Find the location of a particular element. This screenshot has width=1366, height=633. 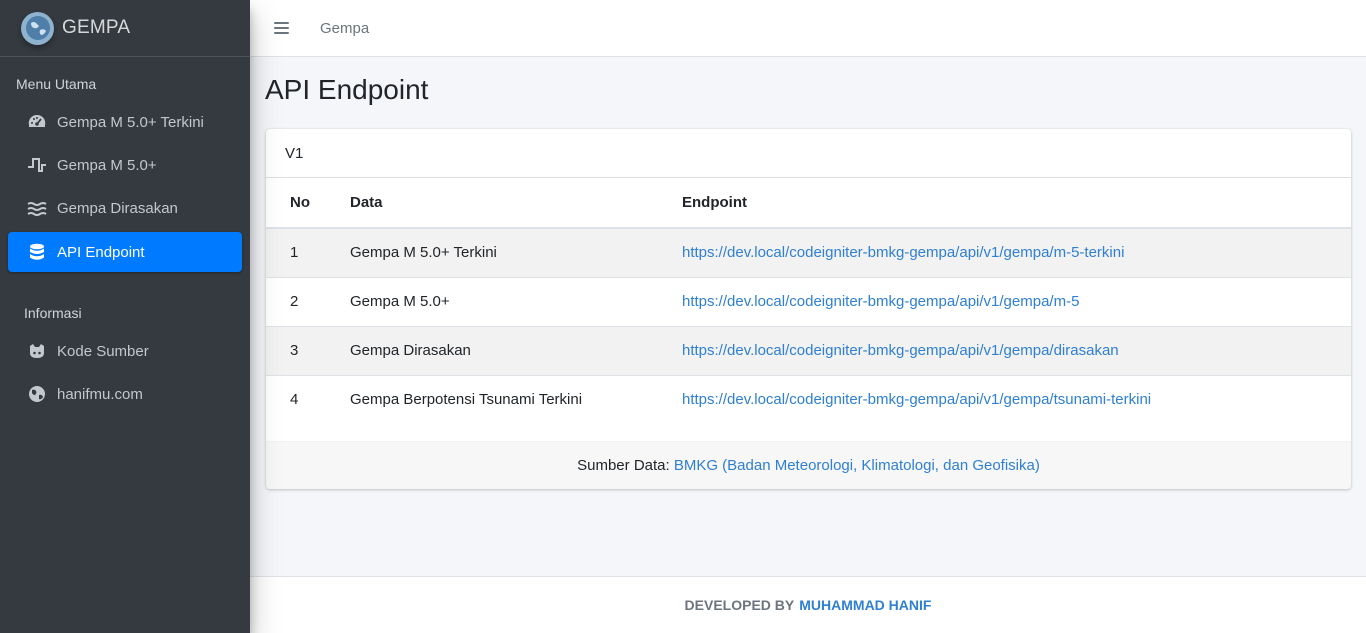

nav-header-menu-utama: Menu Utama is located at coordinates (56, 84).